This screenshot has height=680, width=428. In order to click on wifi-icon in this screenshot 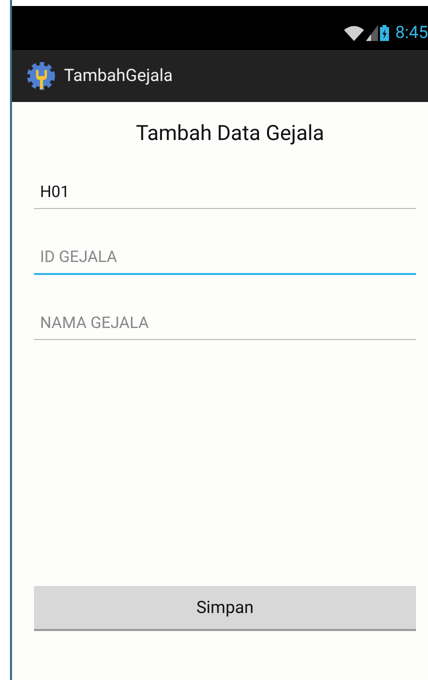, I will do `click(354, 33)`.